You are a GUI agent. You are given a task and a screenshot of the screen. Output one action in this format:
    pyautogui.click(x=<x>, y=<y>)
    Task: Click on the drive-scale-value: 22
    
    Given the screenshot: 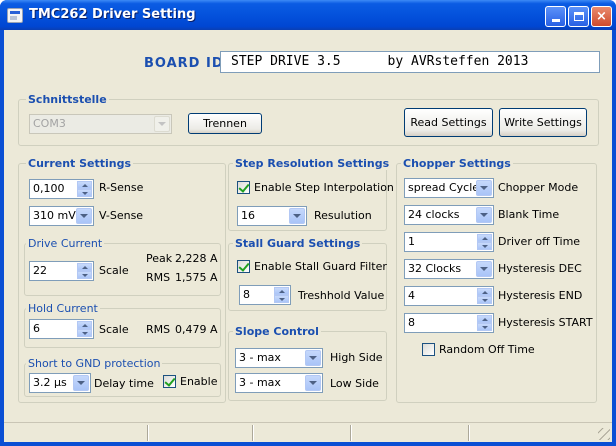 What is the action you would take?
    pyautogui.click(x=40, y=270)
    